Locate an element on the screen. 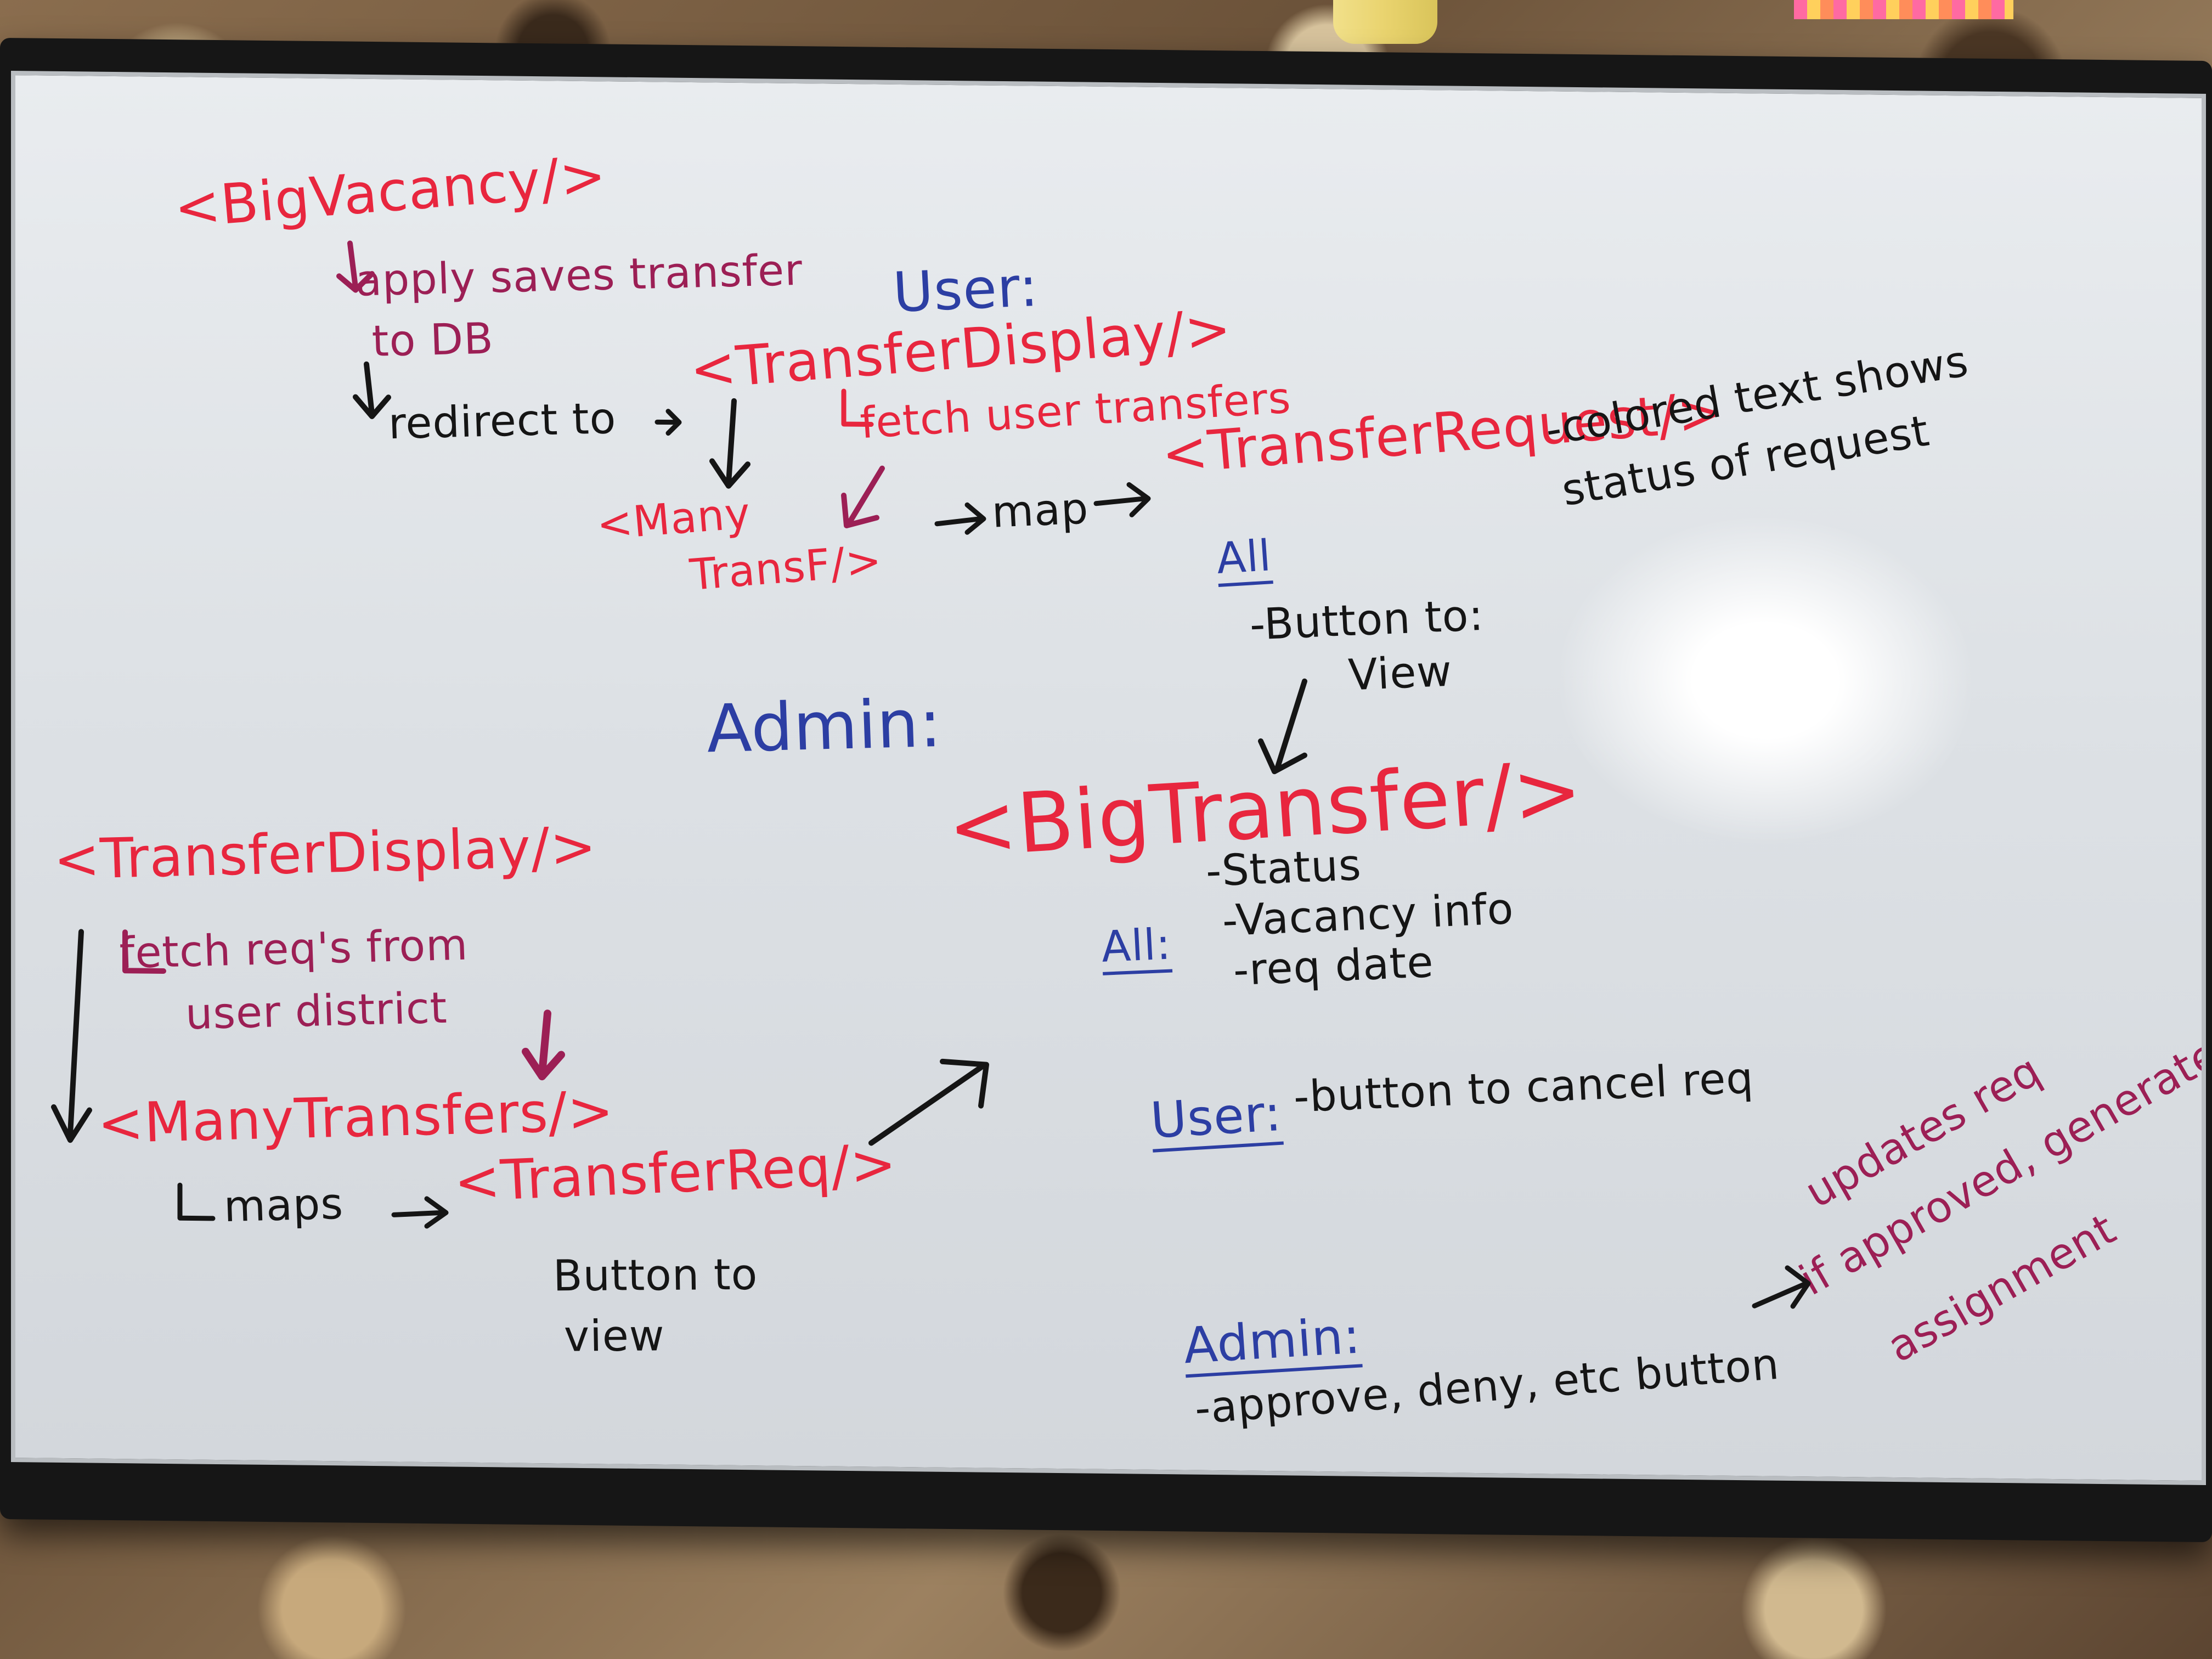 Image resolution: width=2212 pixels, height=1659 pixels. sticky-notes is located at coordinates (1903, 9).